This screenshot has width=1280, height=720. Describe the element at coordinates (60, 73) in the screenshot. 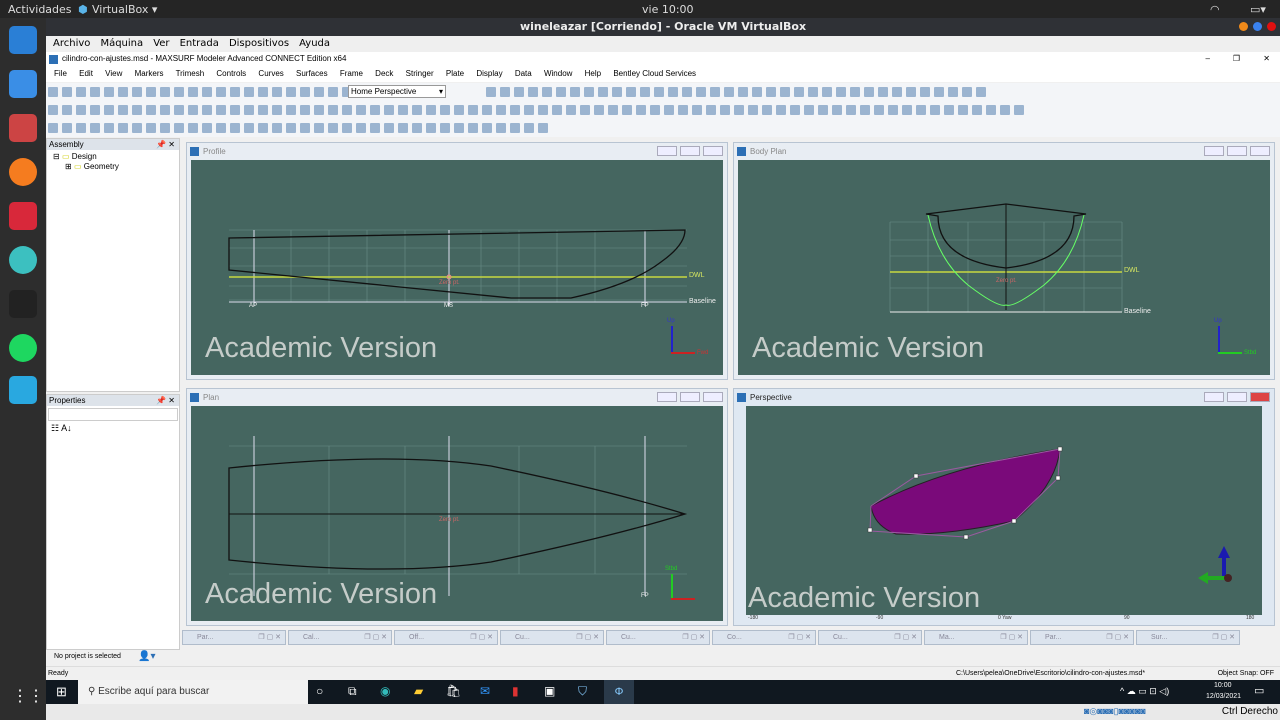

I see `menu-file: File` at that location.